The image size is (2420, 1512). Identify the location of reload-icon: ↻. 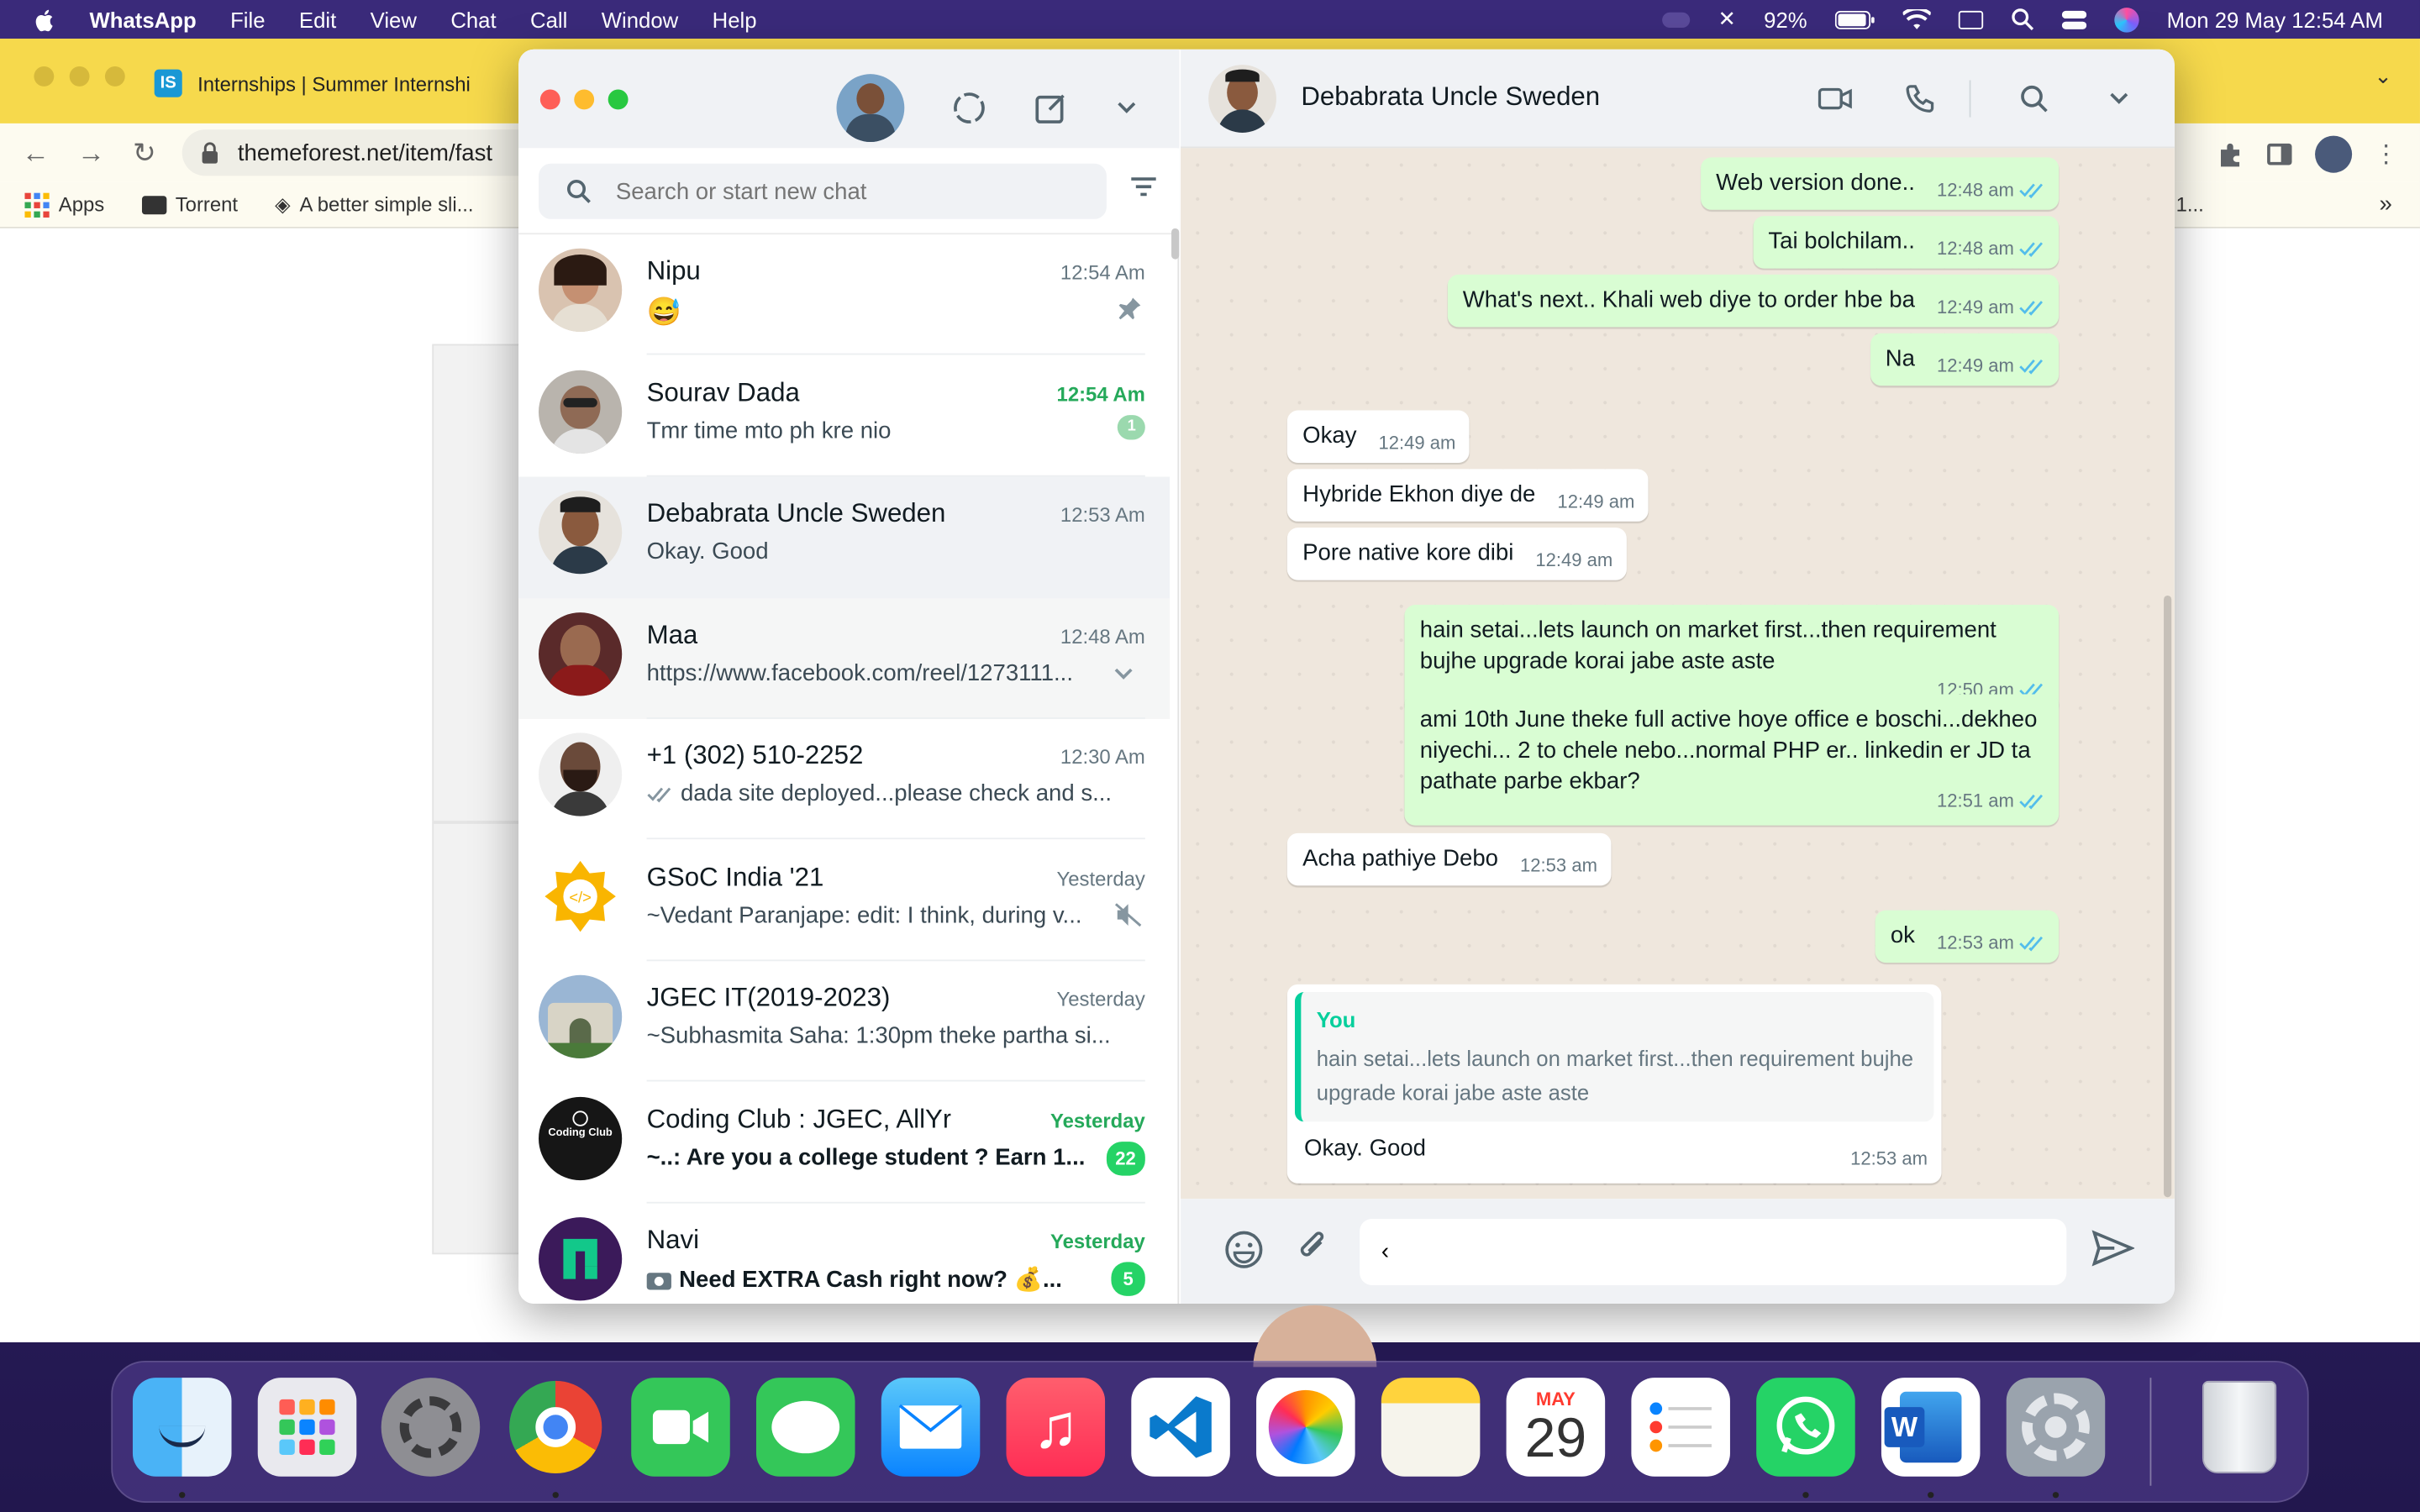
(144, 153).